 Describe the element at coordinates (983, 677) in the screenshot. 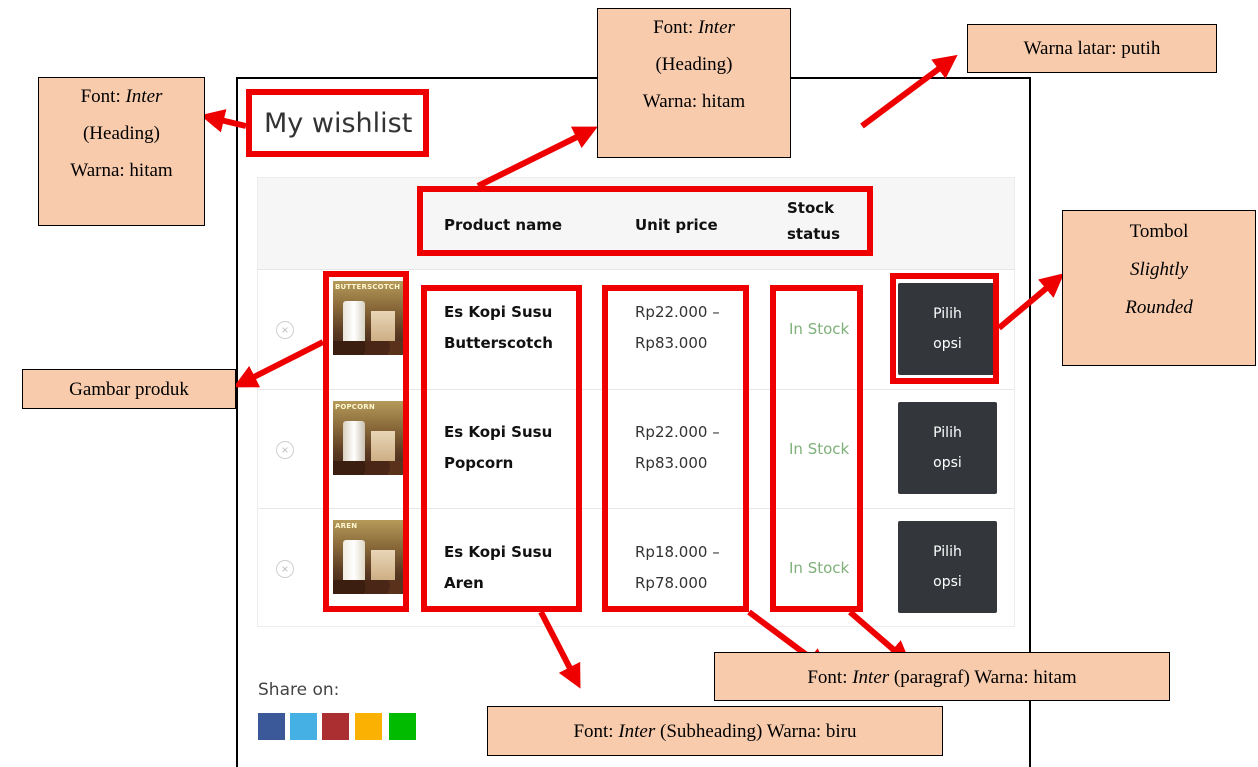

I see `note-text: (paragraf) Warna: hitam` at that location.